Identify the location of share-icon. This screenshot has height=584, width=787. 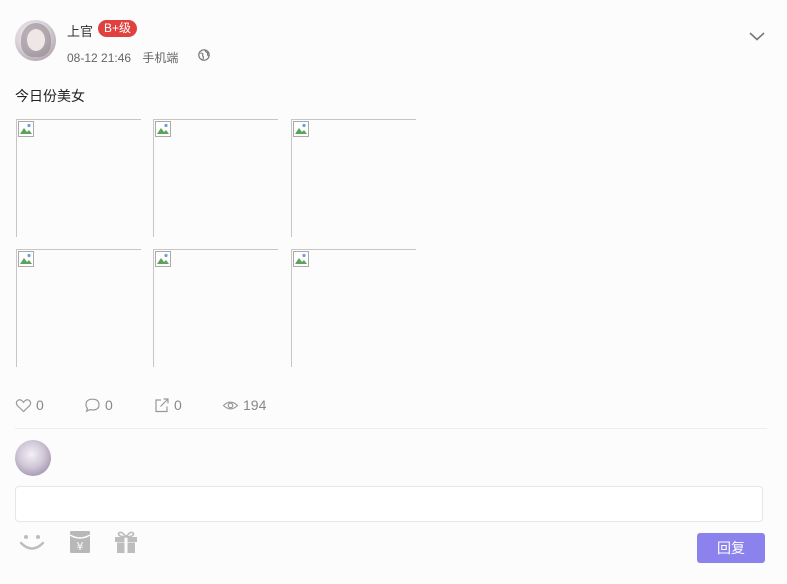
(162, 404).